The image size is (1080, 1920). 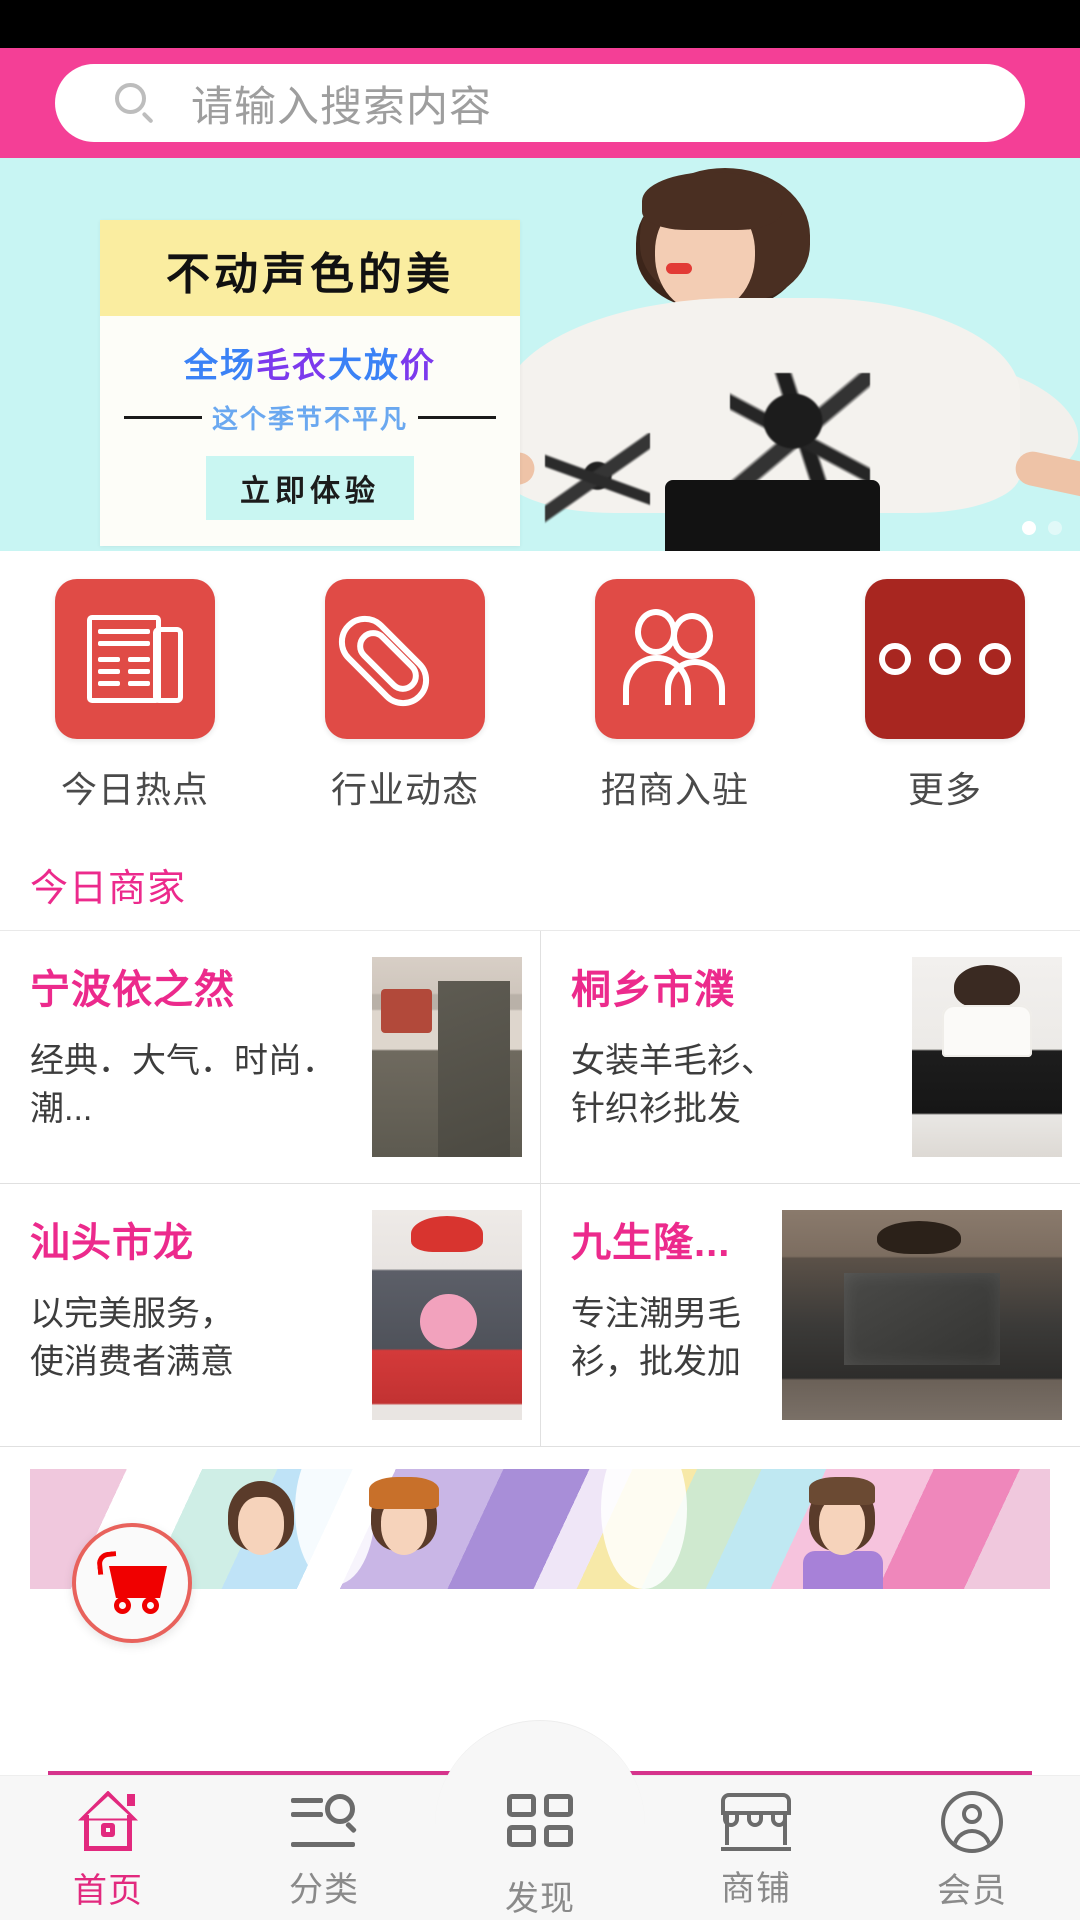 What do you see at coordinates (763, 354) in the screenshot?
I see `banner-model-photo` at bounding box center [763, 354].